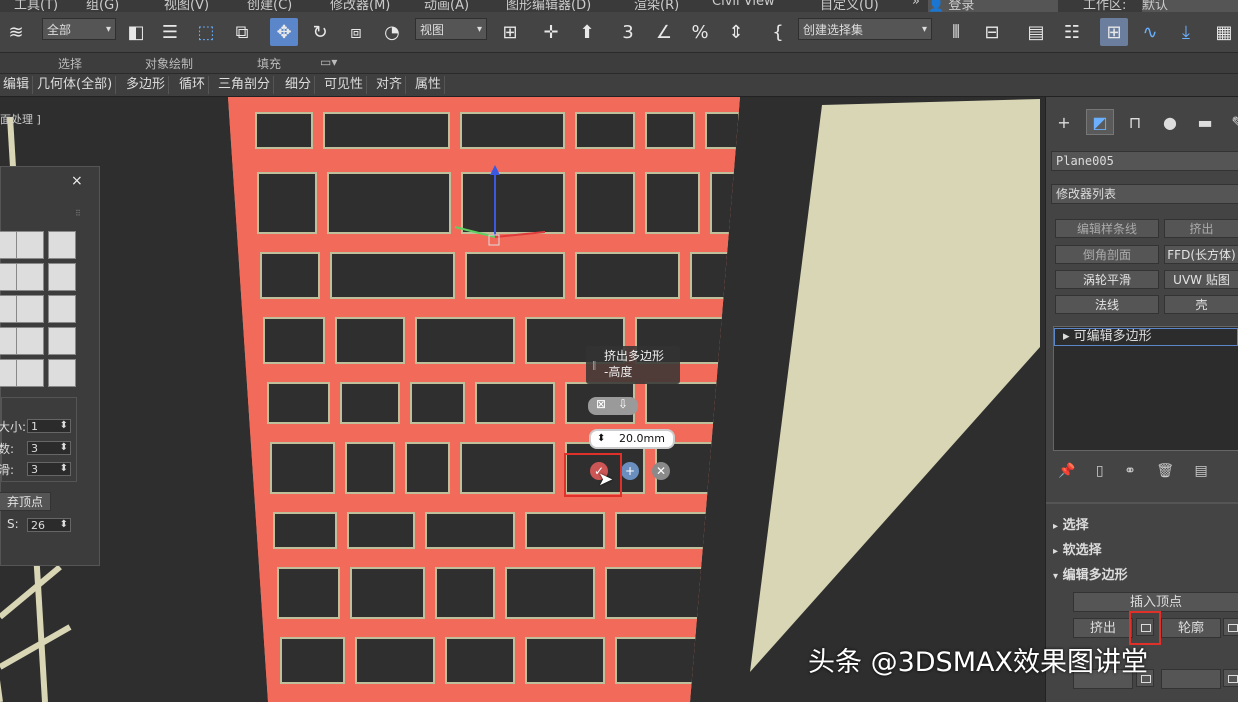  What do you see at coordinates (36, 6) in the screenshot?
I see `menu-tools: 工具(T)` at bounding box center [36, 6].